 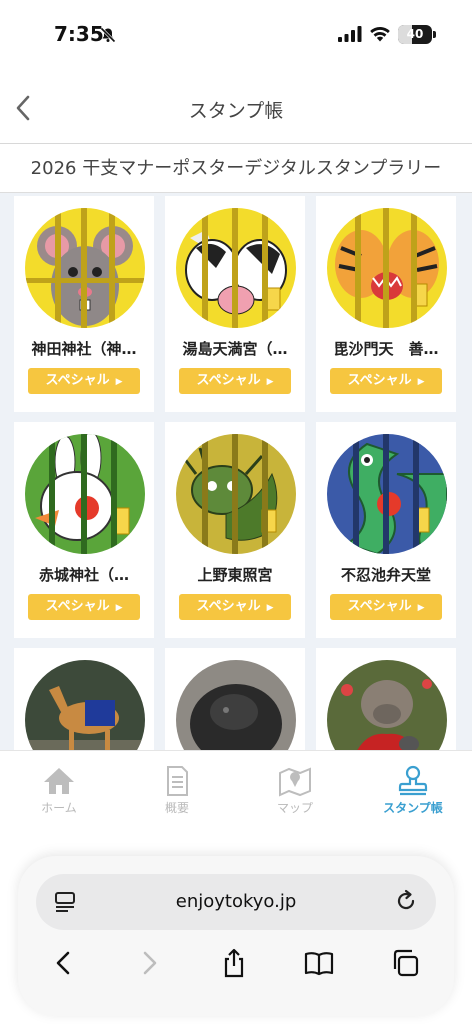 What do you see at coordinates (236, 169) in the screenshot?
I see `stamp-rally-title: 2026 干支マナーポスターデジタルスタンプラリー` at bounding box center [236, 169].